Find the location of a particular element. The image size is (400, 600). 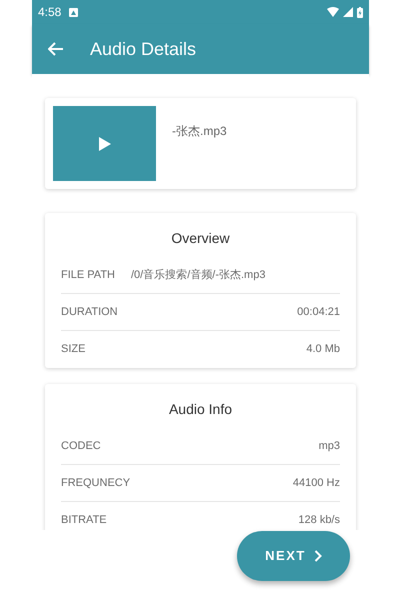

play-icon is located at coordinates (104, 143).